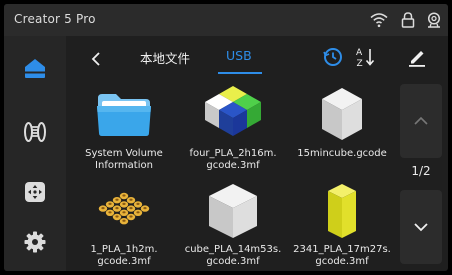  Describe the element at coordinates (226, 20) in the screenshot. I see `status-bar: Creator 5 Pro` at that location.